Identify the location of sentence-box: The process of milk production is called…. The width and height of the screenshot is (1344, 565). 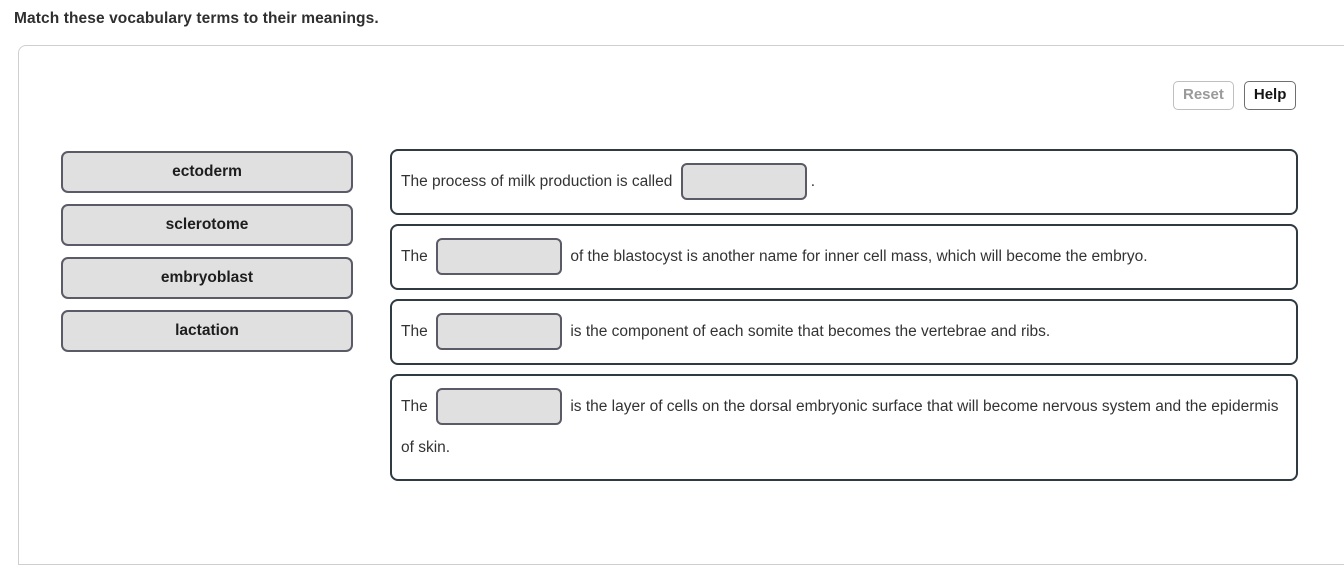
(844, 182).